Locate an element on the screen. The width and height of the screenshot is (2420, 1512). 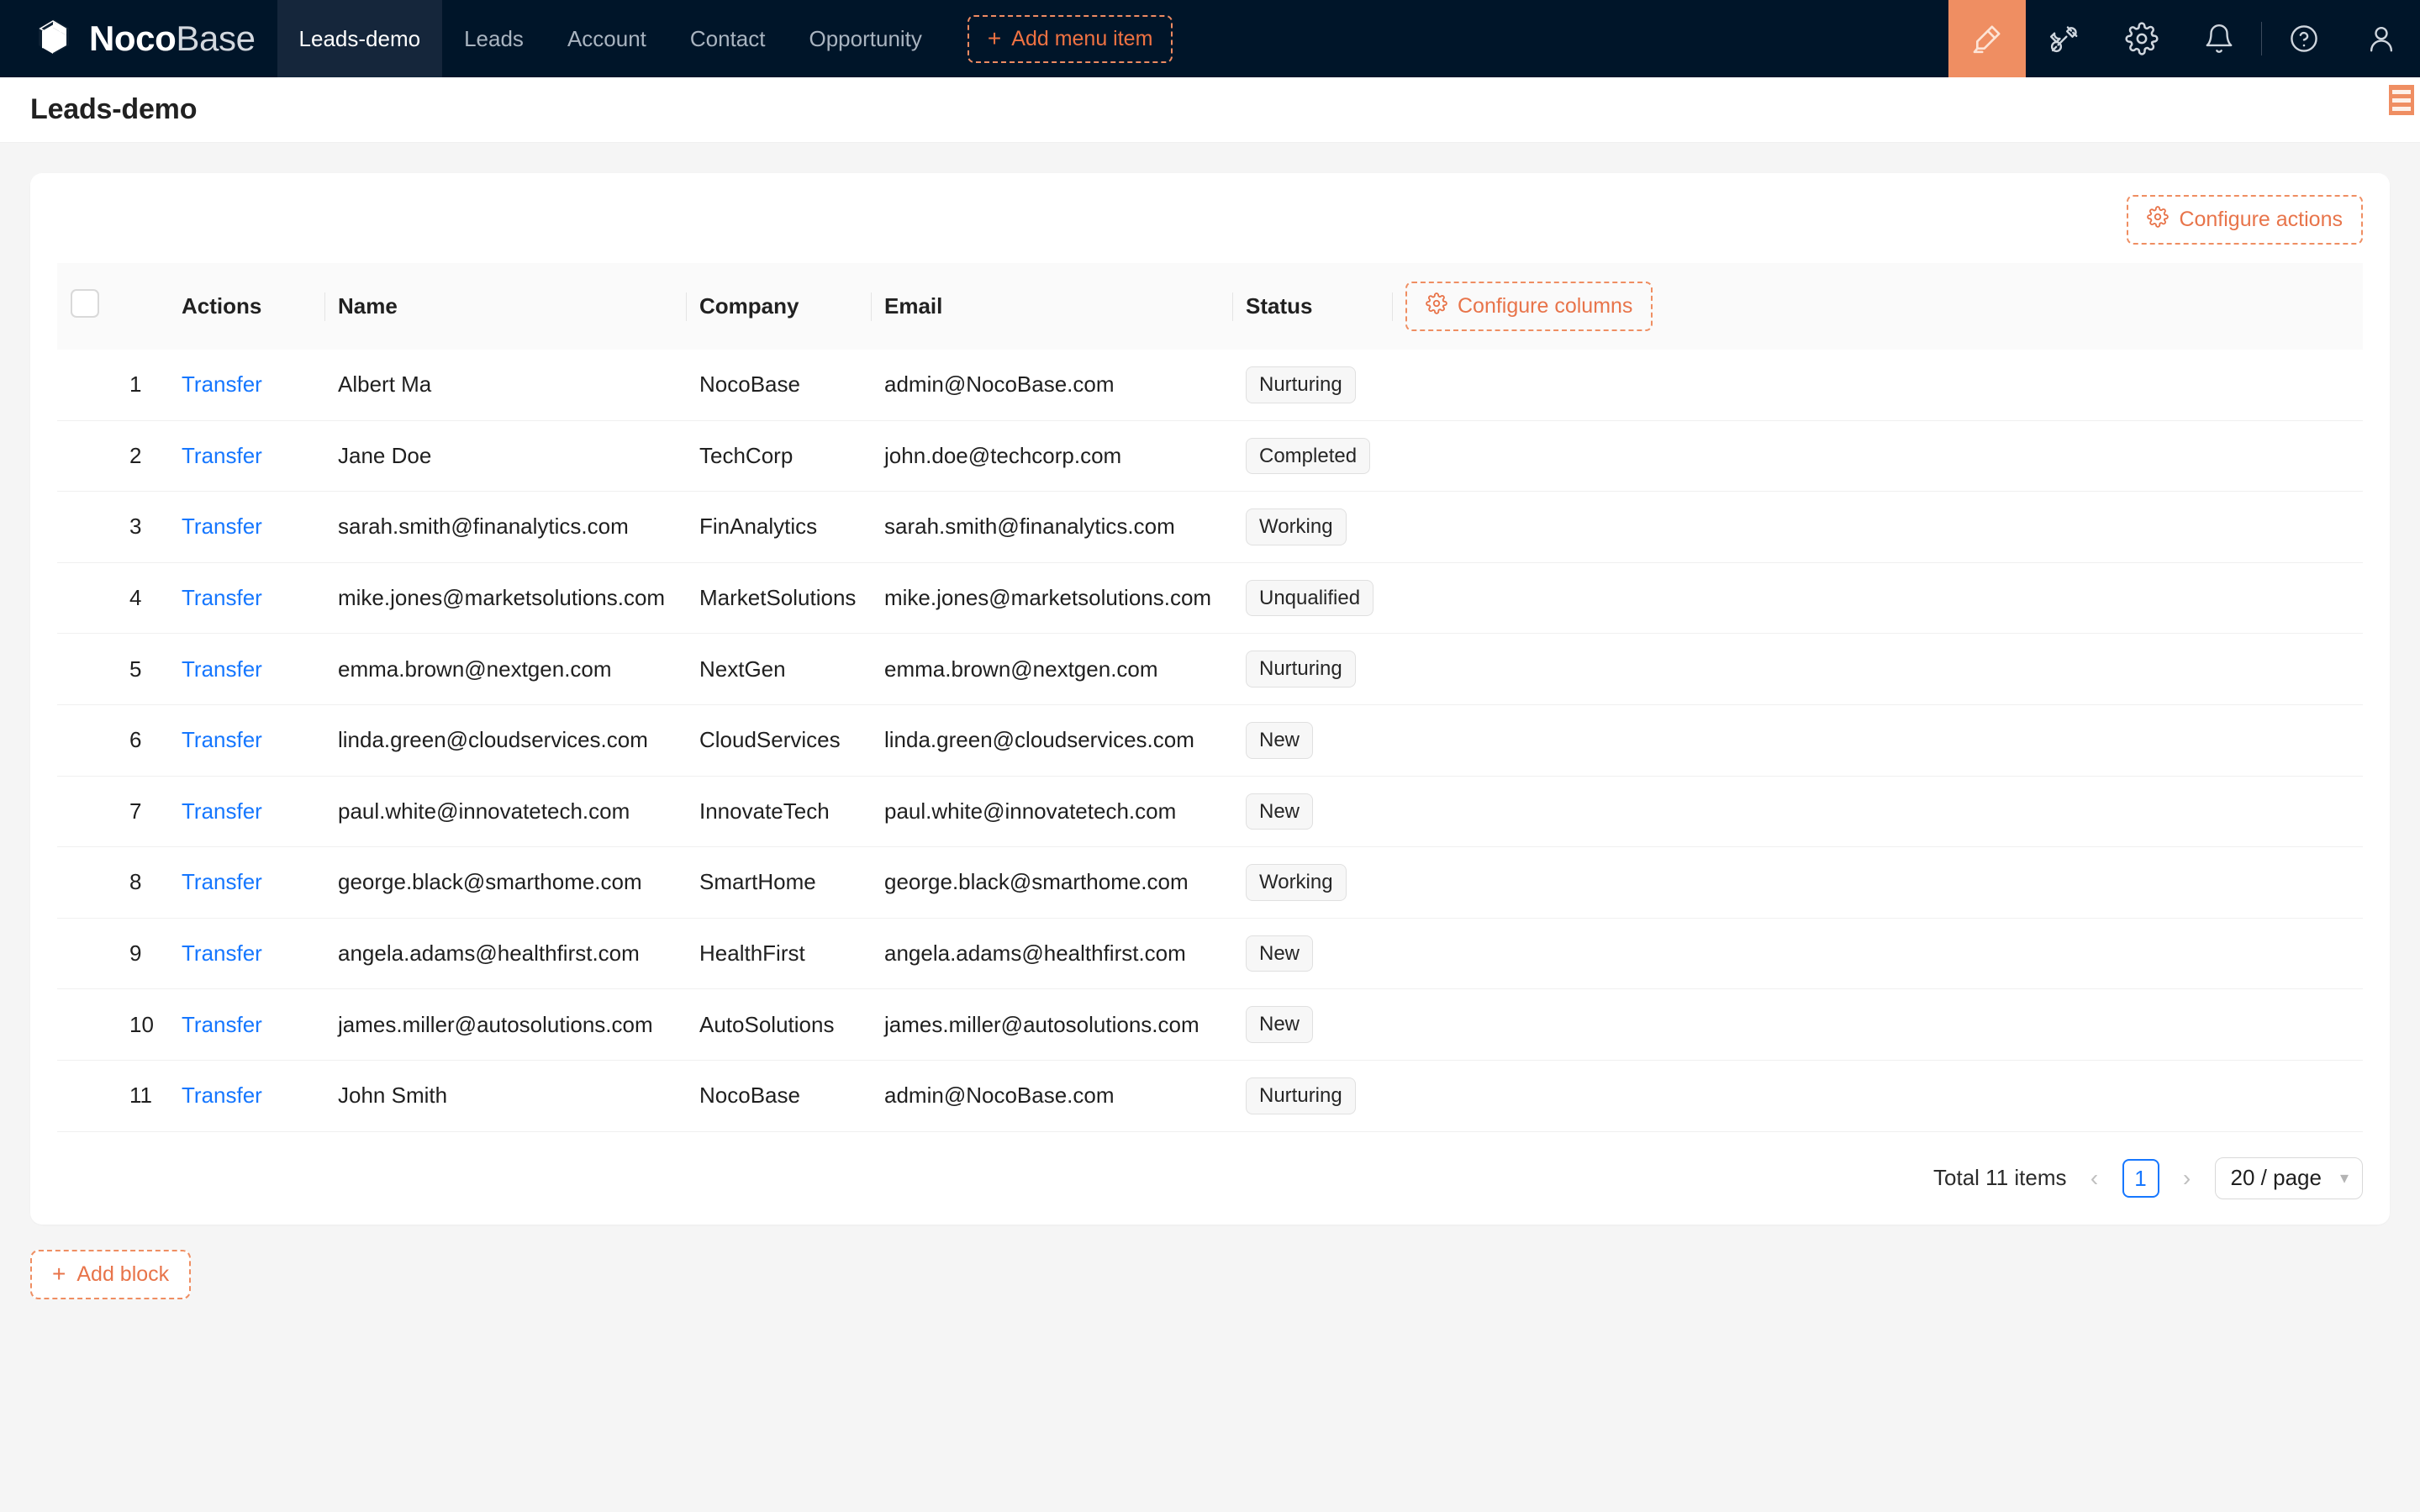
brand-logo-area: NocoBase is located at coordinates (138, 38).